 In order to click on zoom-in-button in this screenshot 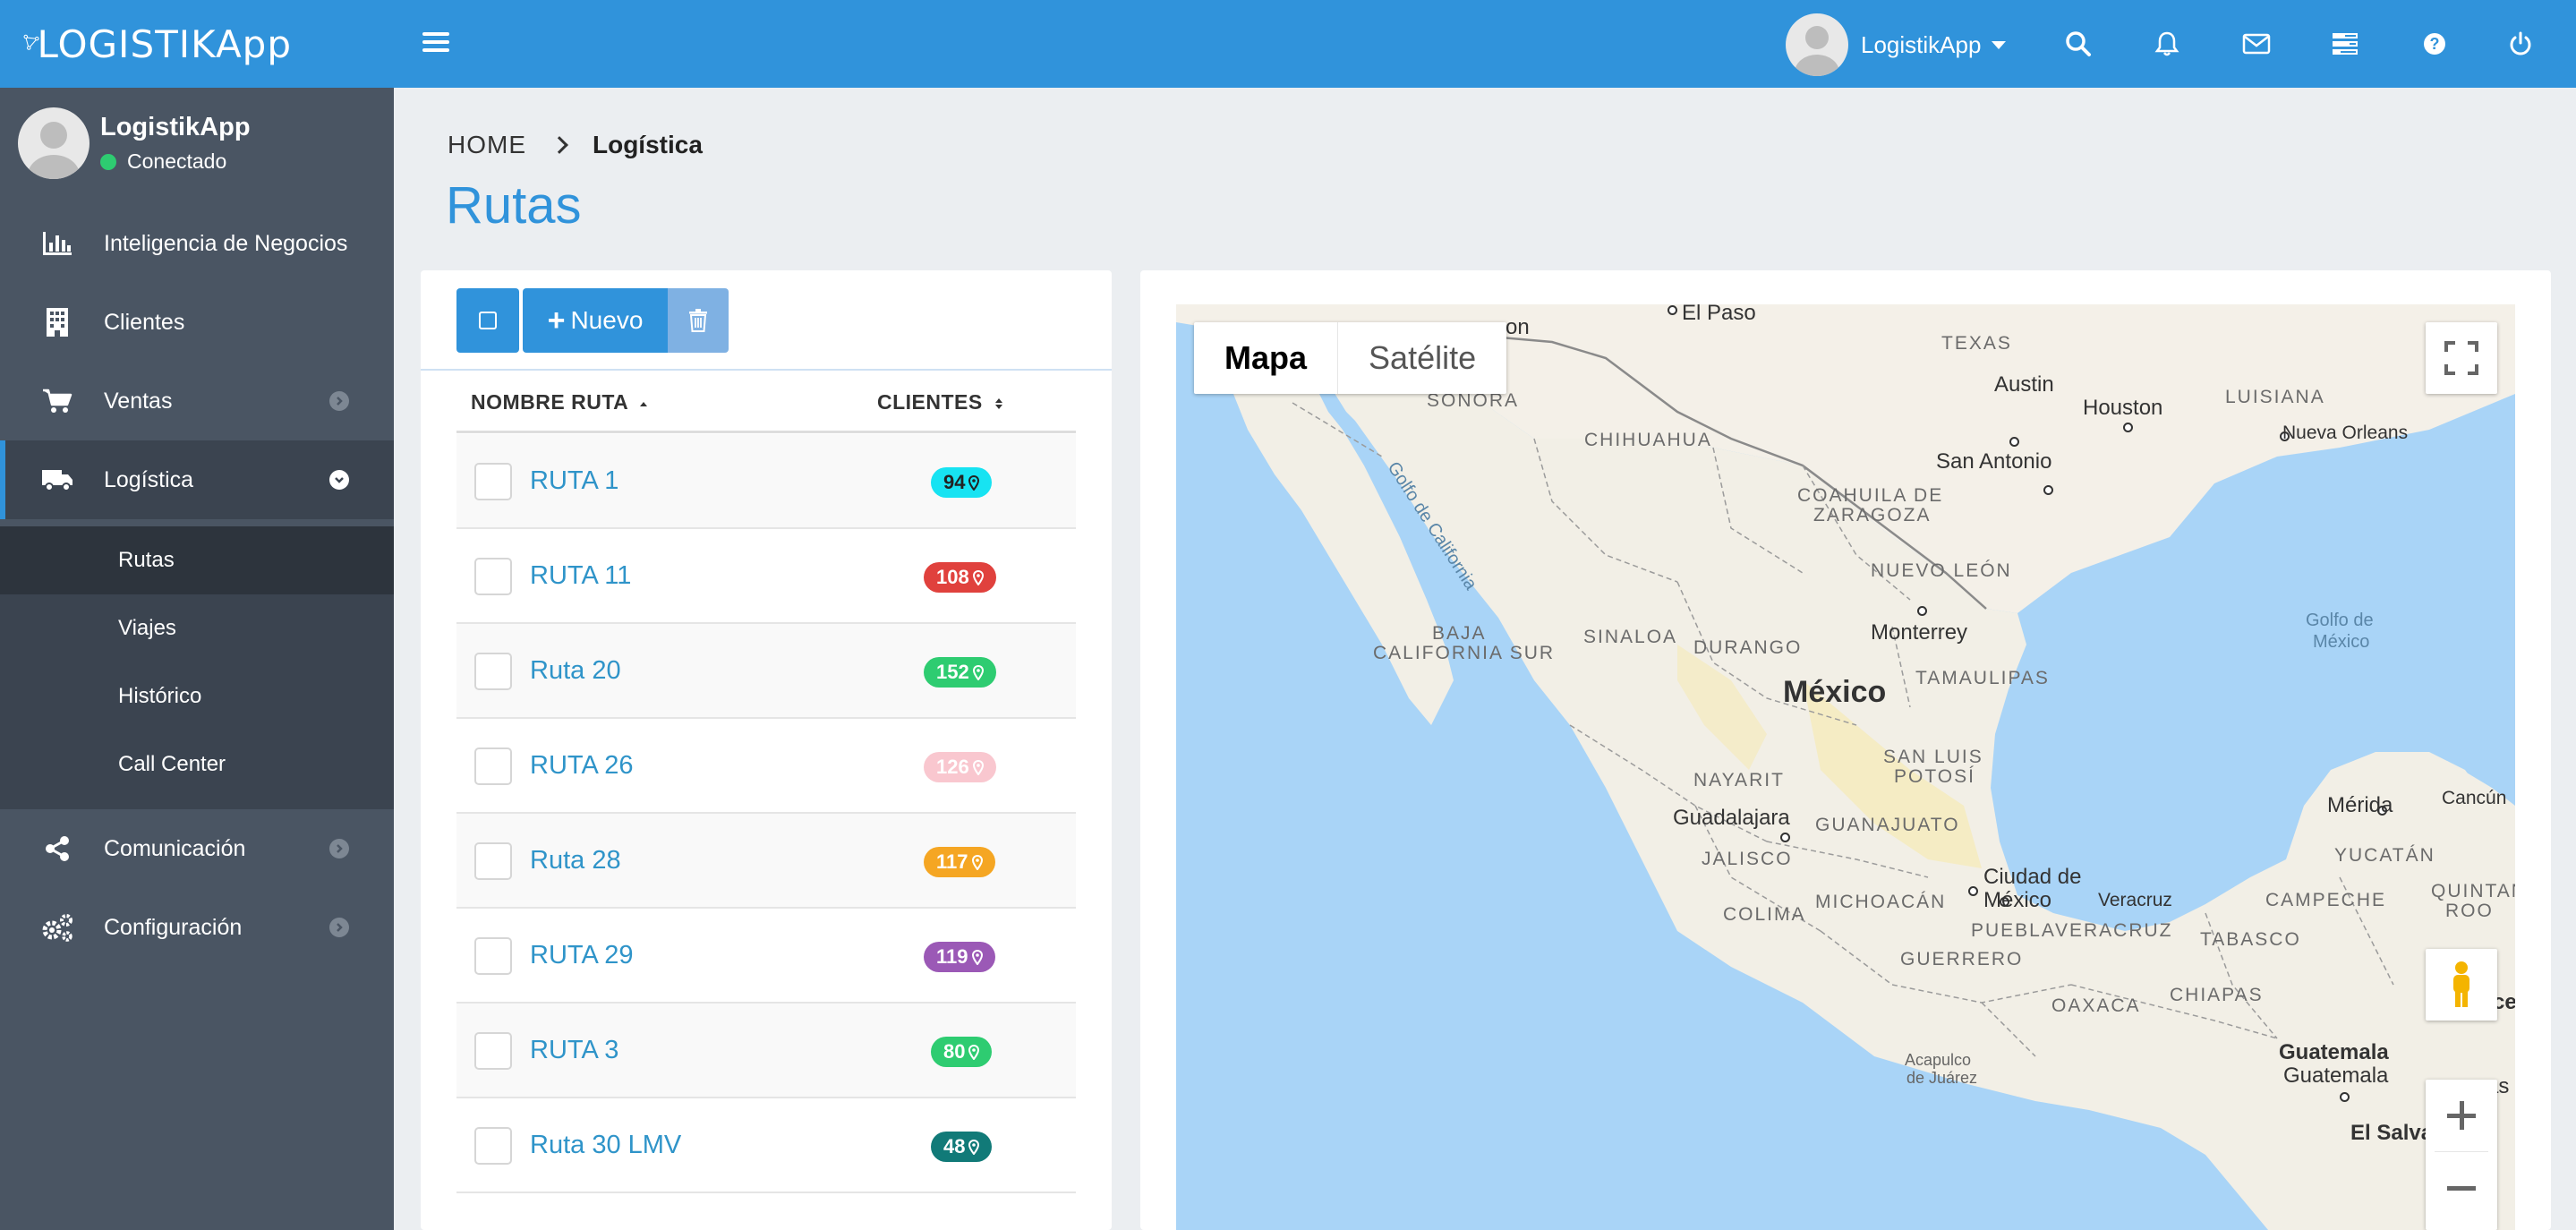, I will do `click(2461, 1115)`.